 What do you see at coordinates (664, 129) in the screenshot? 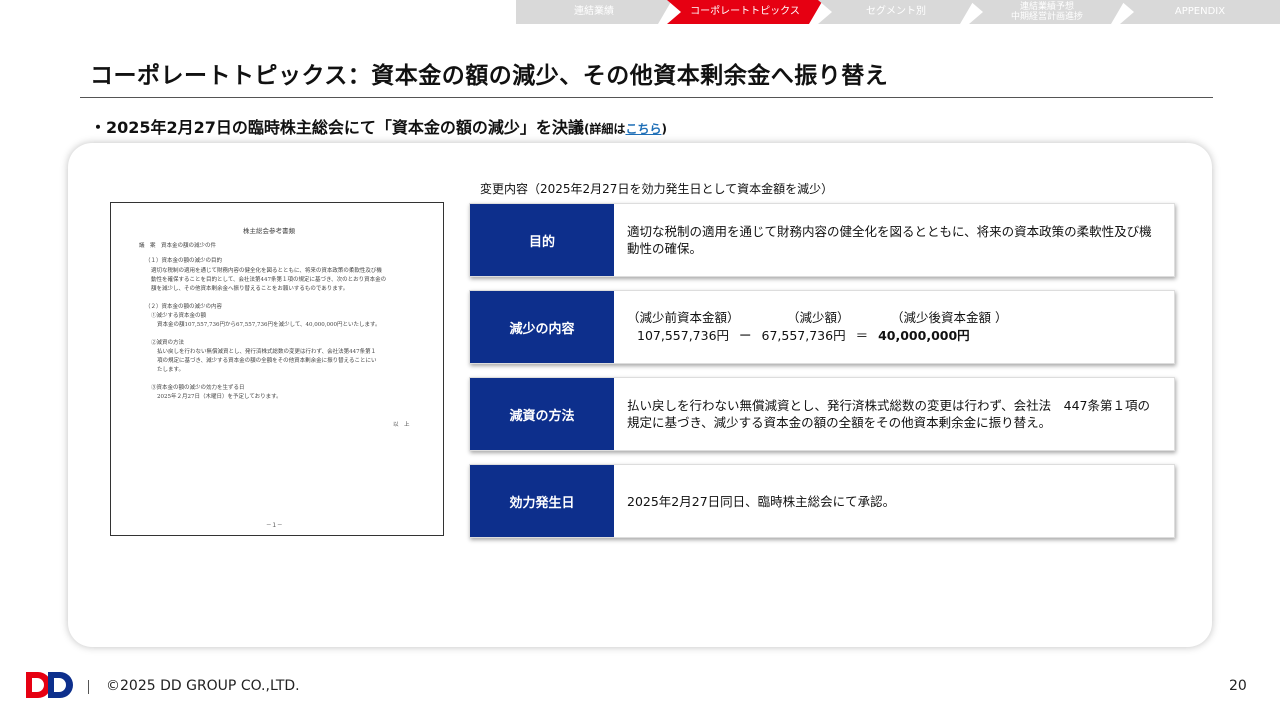
I see `detail-suffix: )` at bounding box center [664, 129].